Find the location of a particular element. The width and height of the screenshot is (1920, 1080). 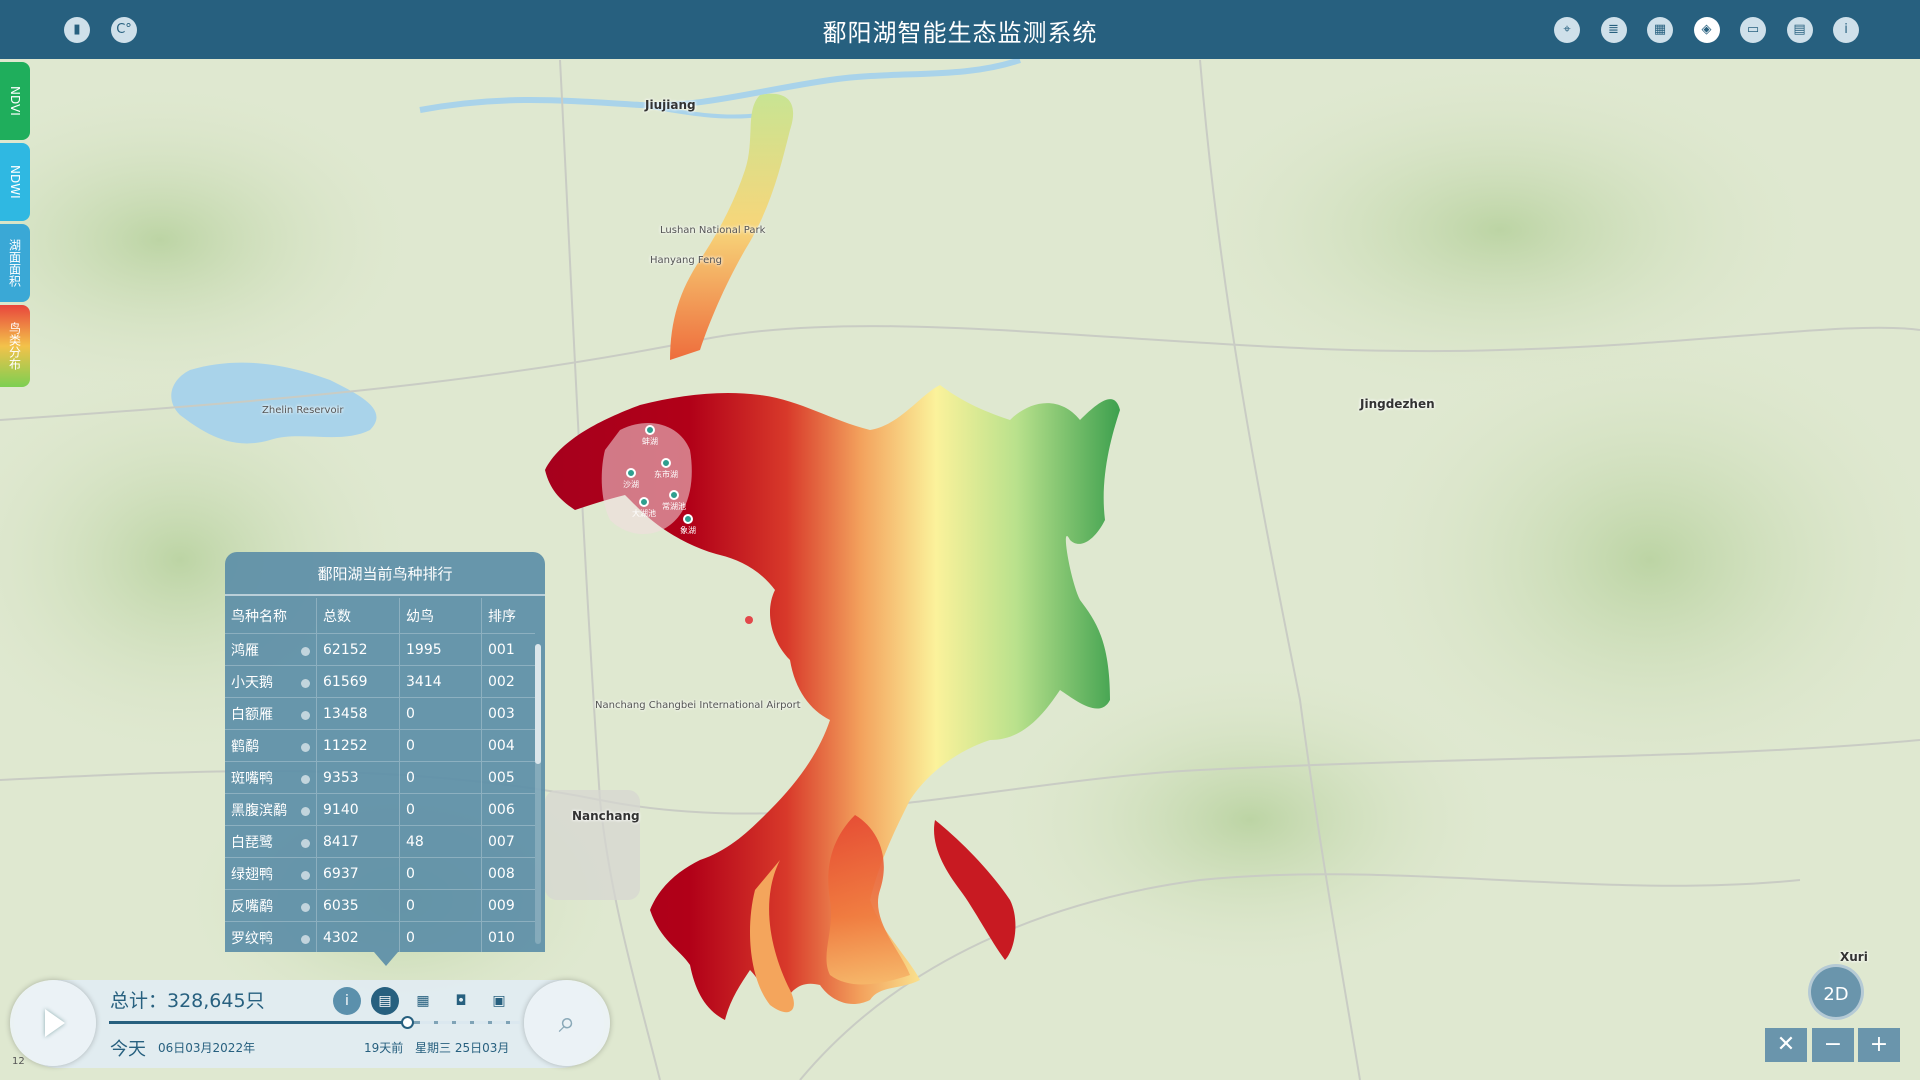

book-button: ▣ is located at coordinates (499, 1001).